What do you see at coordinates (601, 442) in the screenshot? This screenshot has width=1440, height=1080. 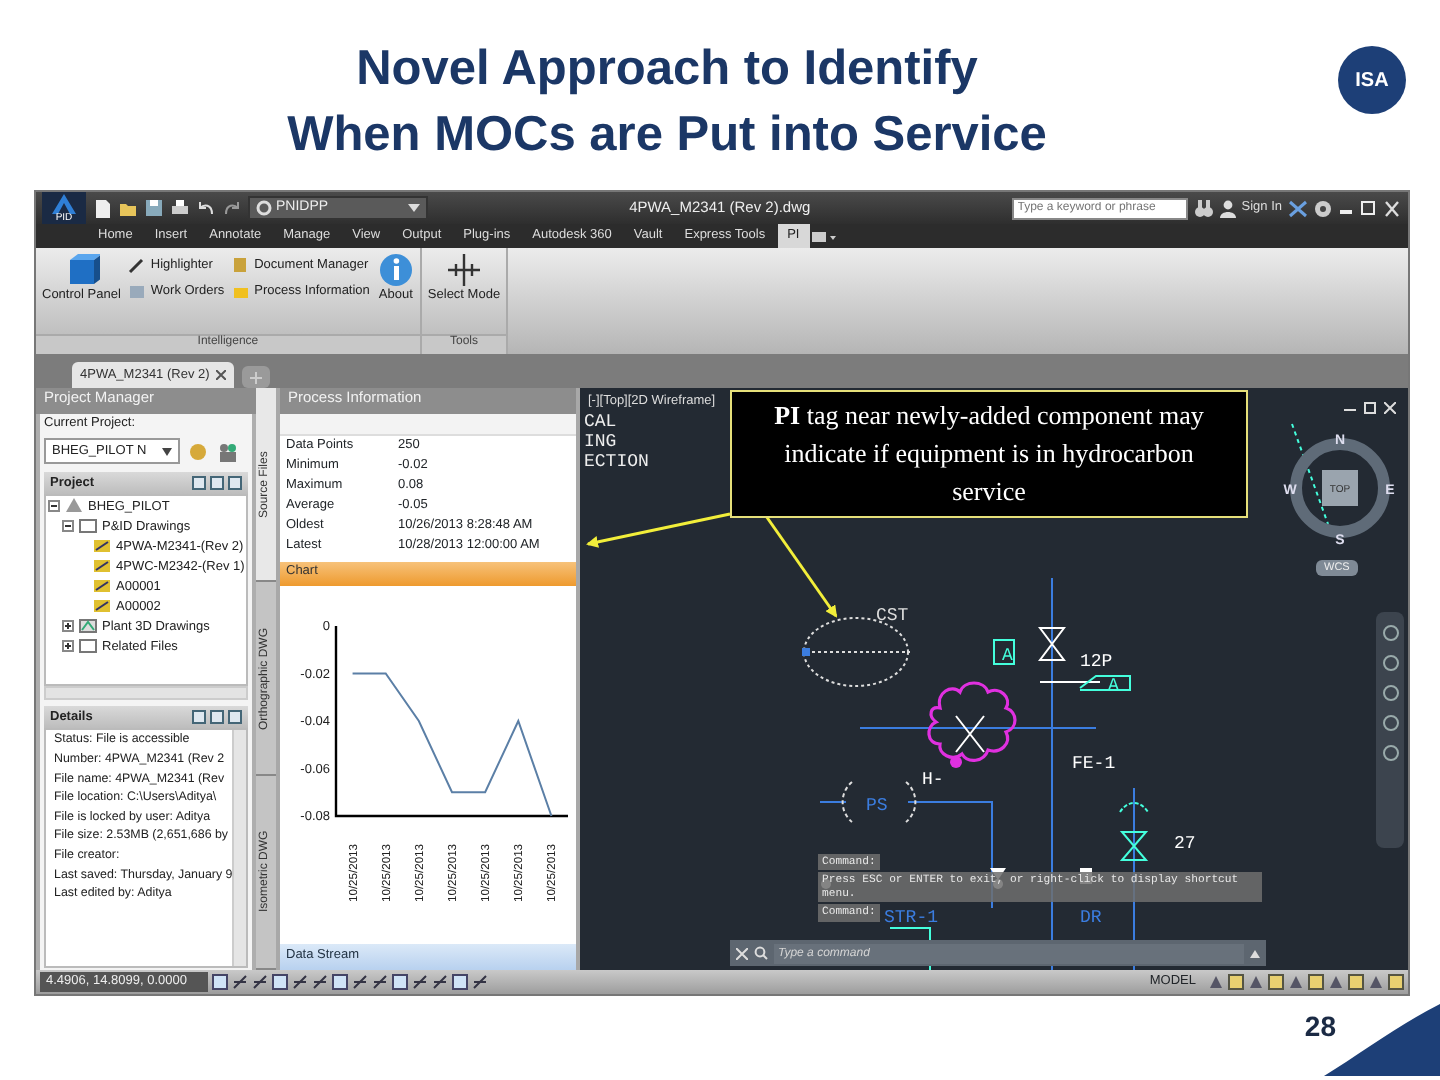 I see `drawing-text: ING` at bounding box center [601, 442].